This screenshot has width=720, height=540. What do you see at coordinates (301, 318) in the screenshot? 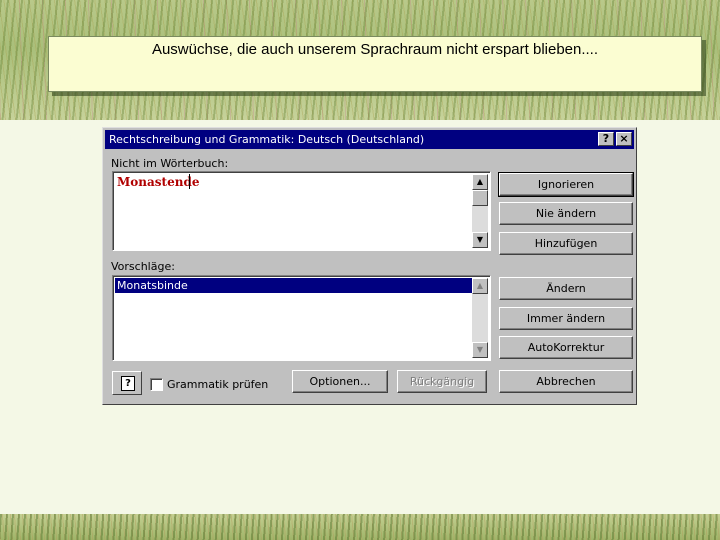
I see `suggestions-list: Monatsbinde ▲ ▼` at bounding box center [301, 318].